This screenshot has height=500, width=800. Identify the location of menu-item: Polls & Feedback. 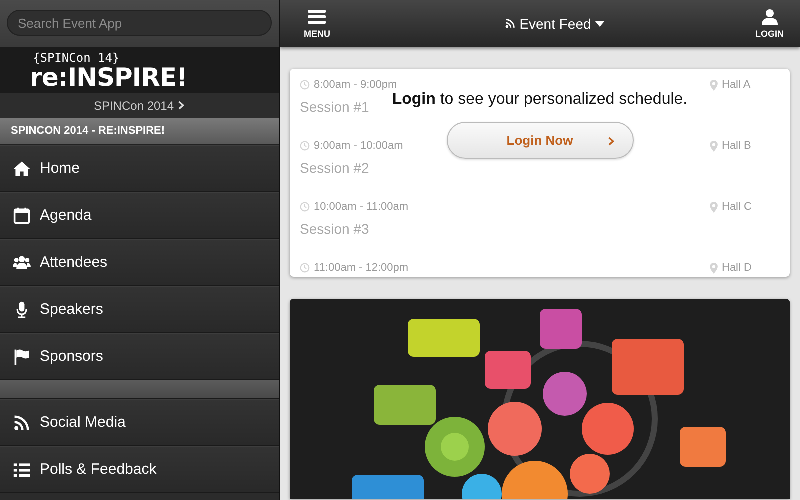
(139, 469).